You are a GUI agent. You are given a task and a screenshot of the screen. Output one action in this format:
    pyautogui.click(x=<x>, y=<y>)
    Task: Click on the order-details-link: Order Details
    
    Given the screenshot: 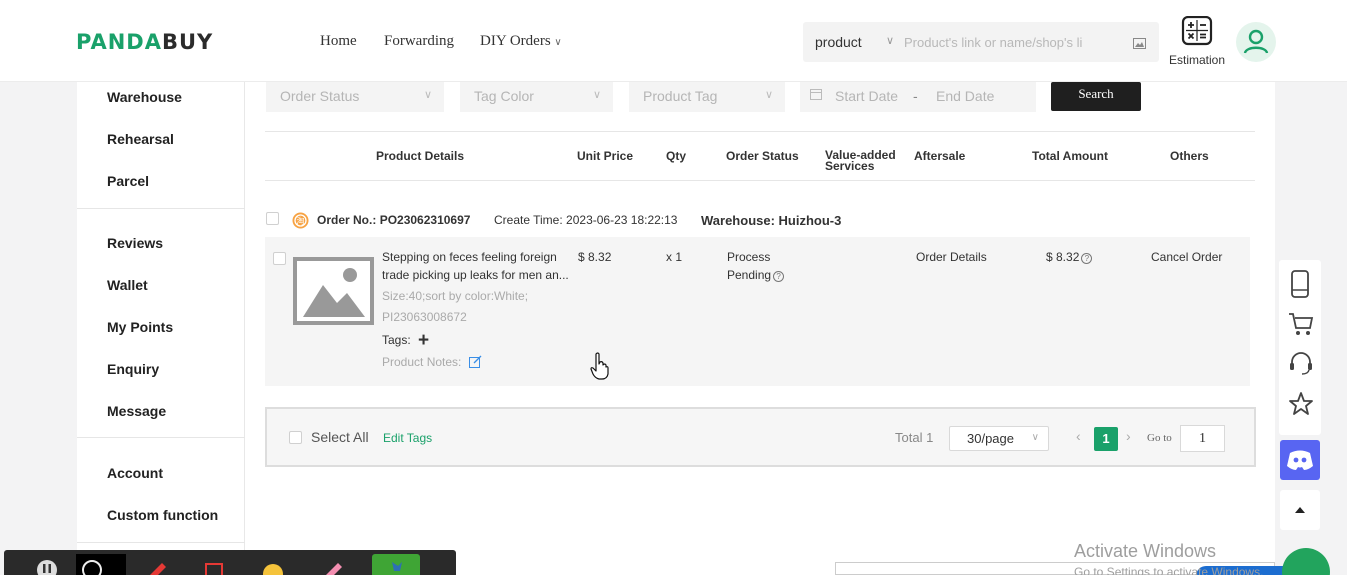 What is the action you would take?
    pyautogui.click(x=951, y=257)
    